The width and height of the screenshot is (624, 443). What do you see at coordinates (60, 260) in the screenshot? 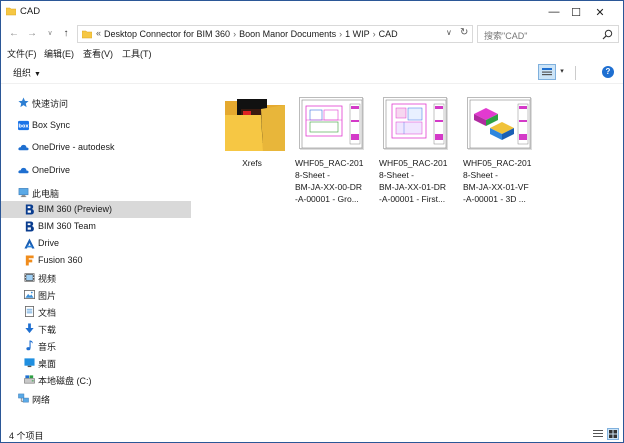
I see `nav-label: Fusion 360` at bounding box center [60, 260].